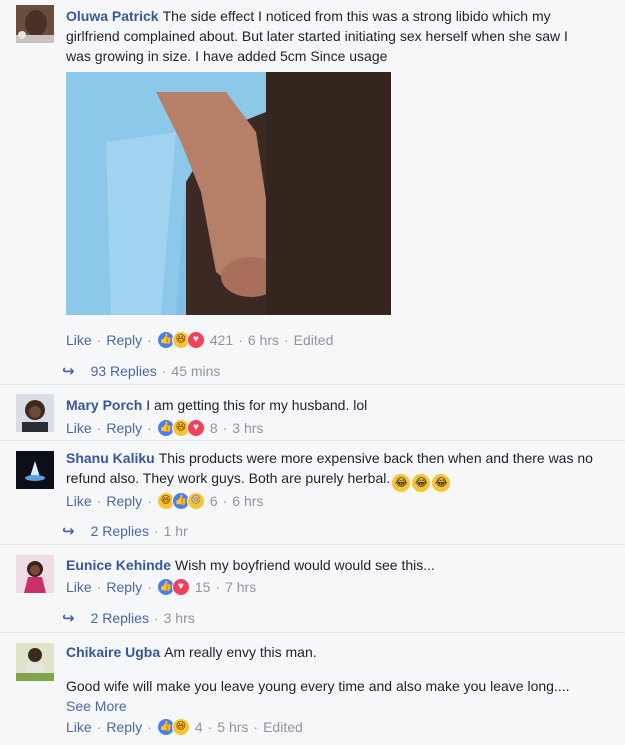 This screenshot has width=625, height=745. Describe the element at coordinates (180, 501) in the screenshot. I see `reactions: 😆 👍 😢` at that location.